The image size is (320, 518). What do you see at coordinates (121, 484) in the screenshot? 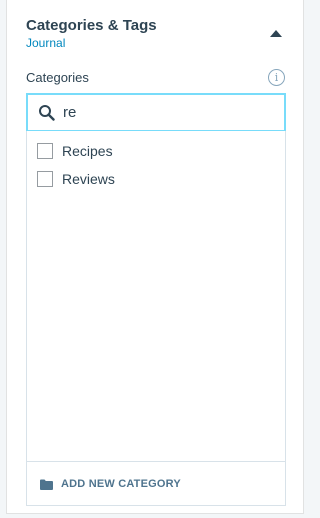
I see `add-new-category-label: ADD NEW CATEGORY` at bounding box center [121, 484].